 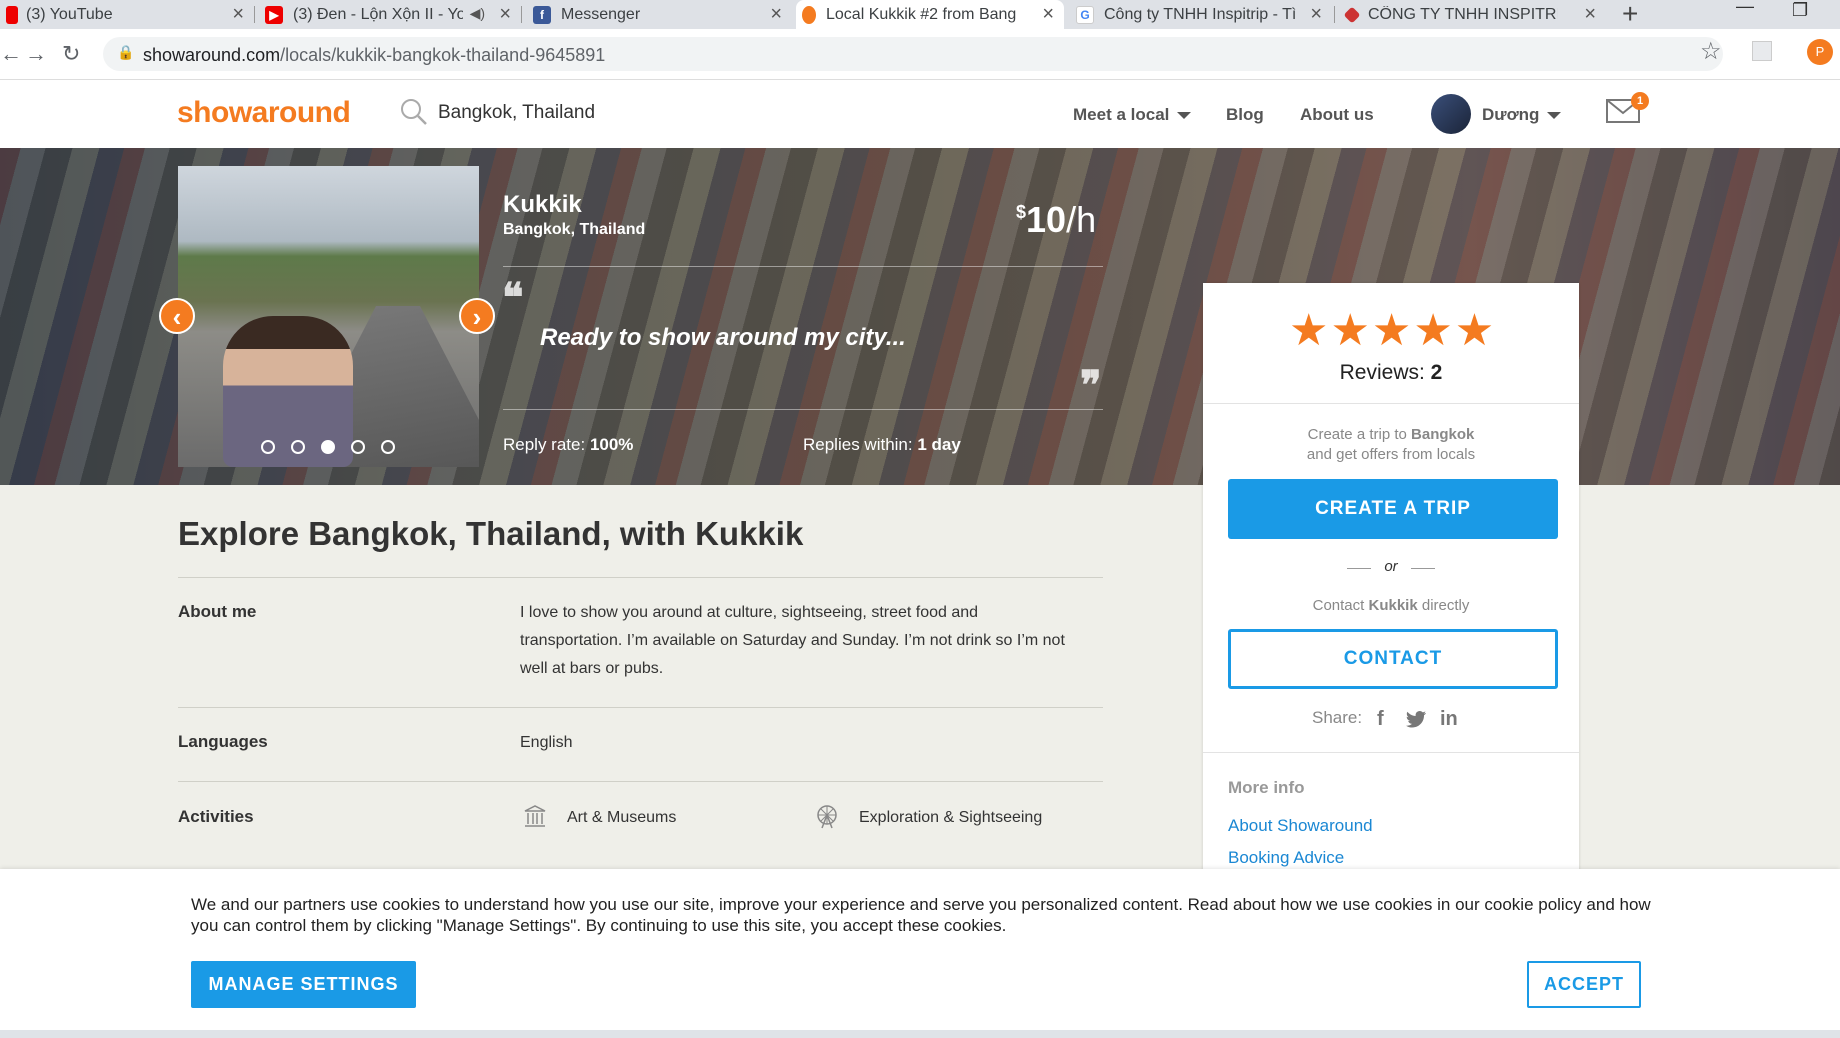 I want to click on activities-label: Activities, so click(x=216, y=816).